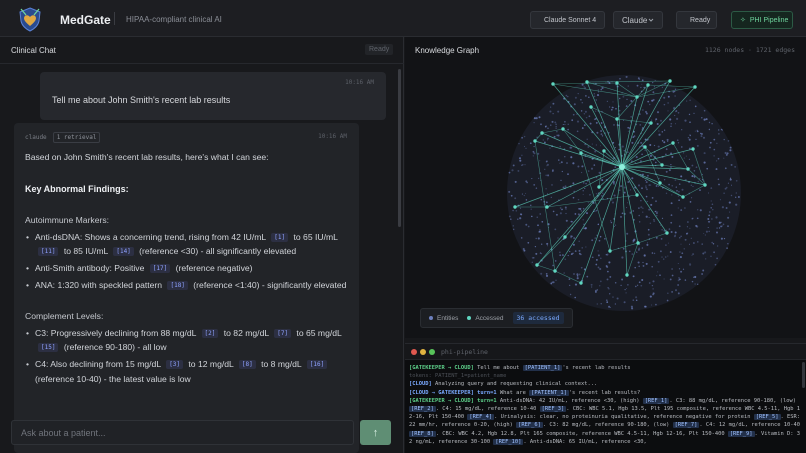 The image size is (806, 453). What do you see at coordinates (182, 432) in the screenshot?
I see `chat-input` at bounding box center [182, 432].